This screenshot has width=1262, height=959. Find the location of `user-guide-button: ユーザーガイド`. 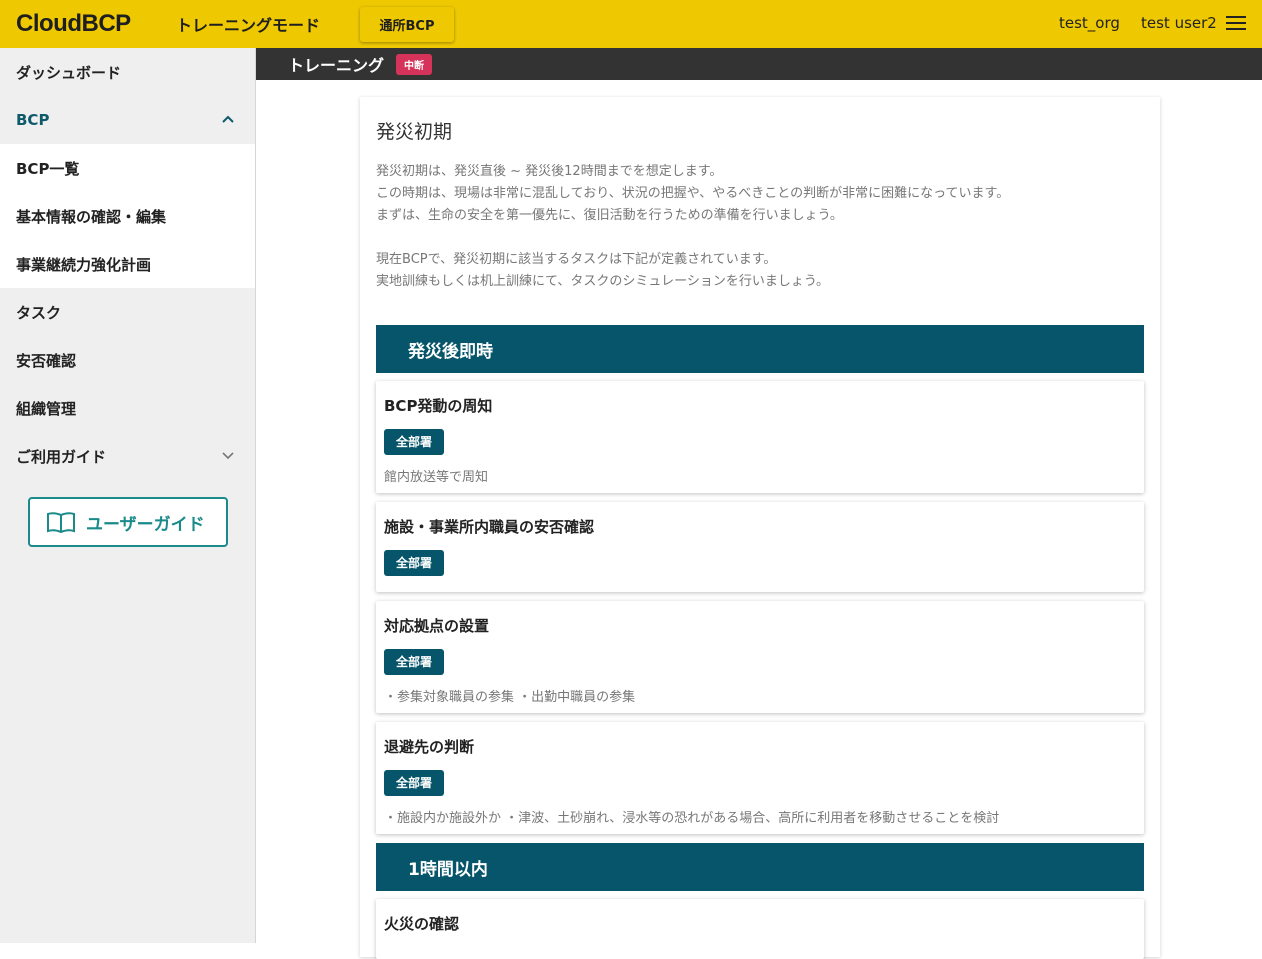

user-guide-button: ユーザーガイド is located at coordinates (128, 522).